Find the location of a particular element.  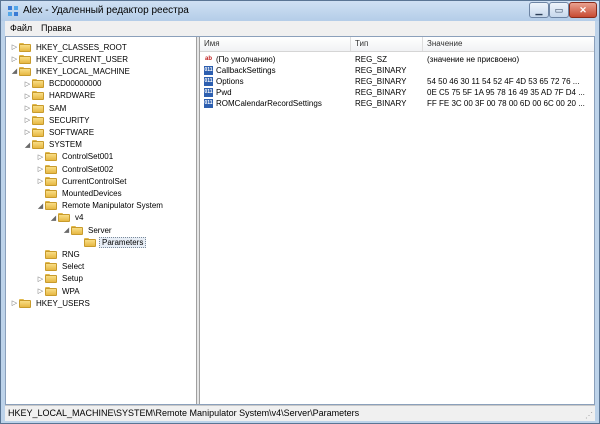

title-bar: Alex - Удаленный редактор реестра ▁ ▭ ✕ is located at coordinates (300, 11).